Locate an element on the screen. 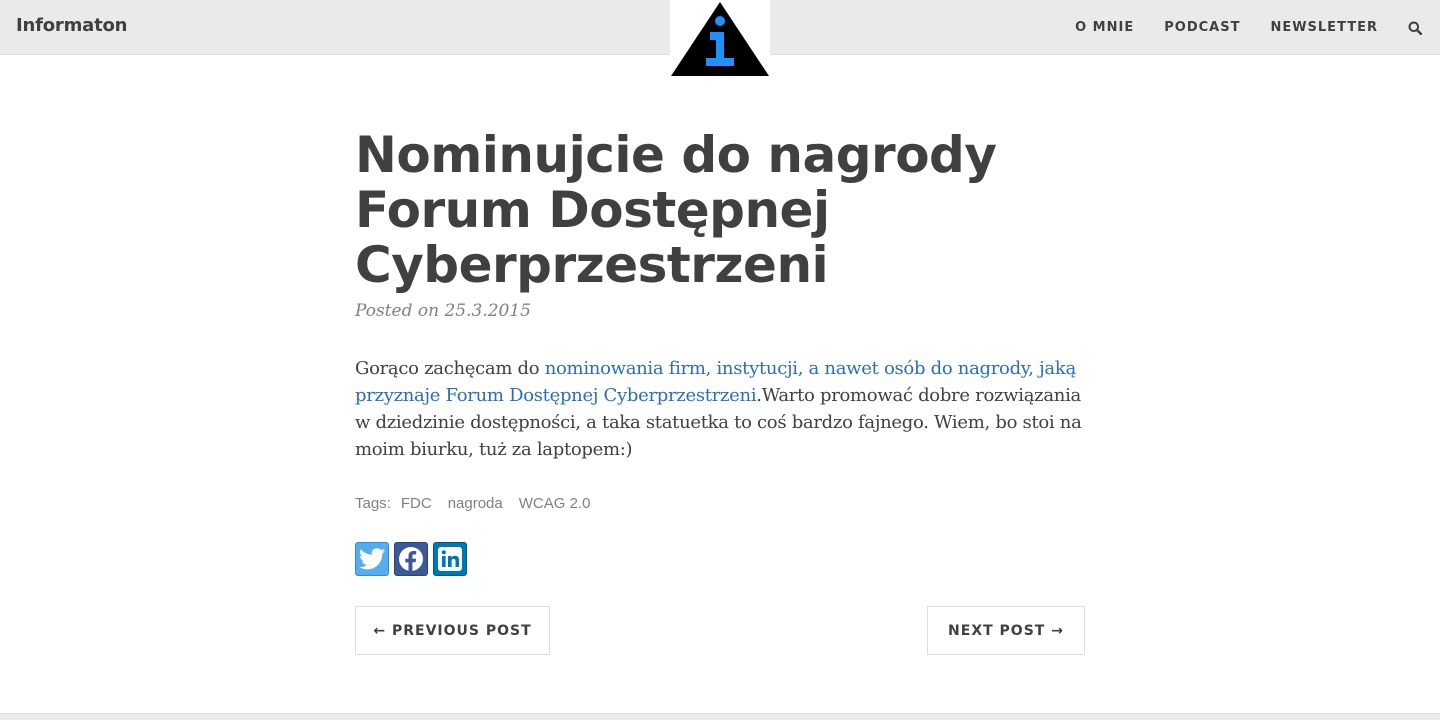 The height and width of the screenshot is (720, 1440). info-triangle-icon is located at coordinates (720, 39).